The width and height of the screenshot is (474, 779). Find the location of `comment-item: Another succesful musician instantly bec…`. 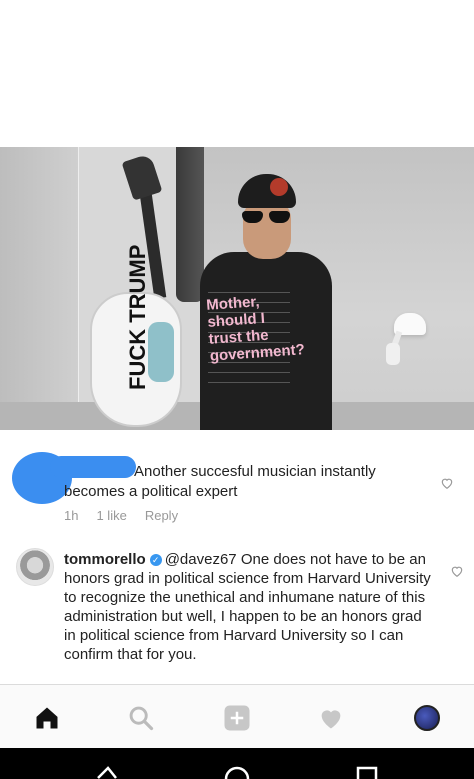

comment-item: Another succesful musician instantly bec… is located at coordinates (237, 484).